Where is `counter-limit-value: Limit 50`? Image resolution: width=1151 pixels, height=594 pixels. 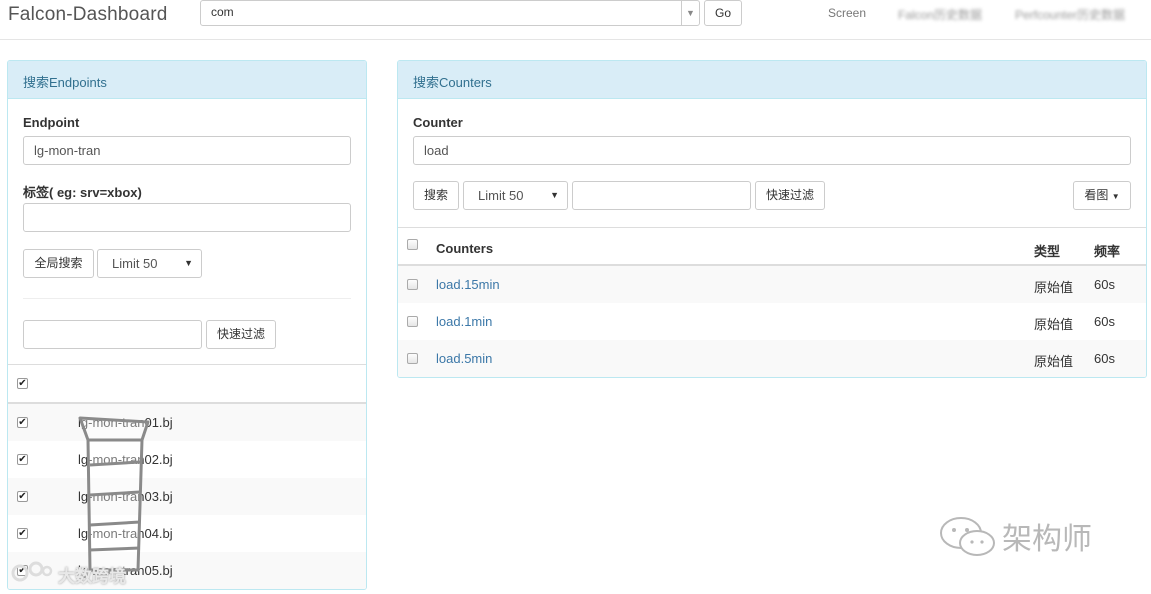 counter-limit-value: Limit 50 is located at coordinates (501, 195).